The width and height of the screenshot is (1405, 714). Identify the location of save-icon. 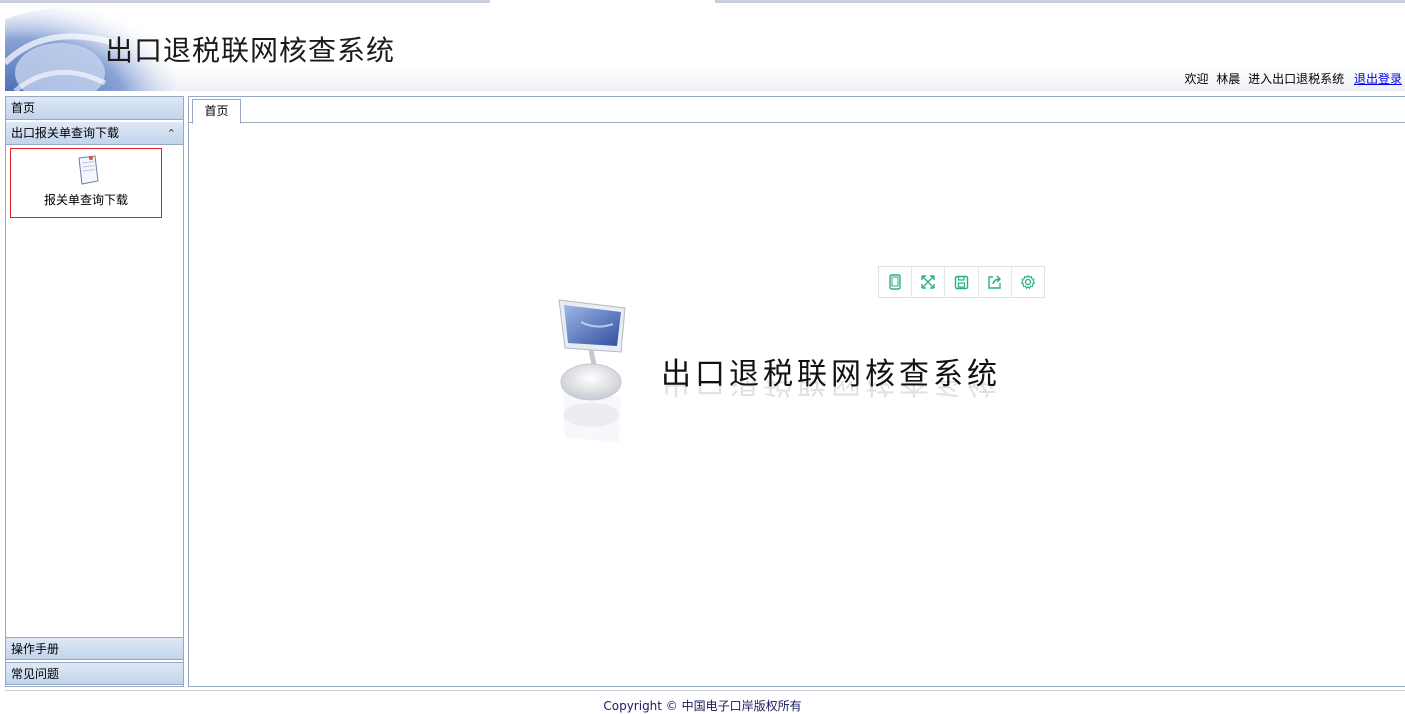
(961, 282).